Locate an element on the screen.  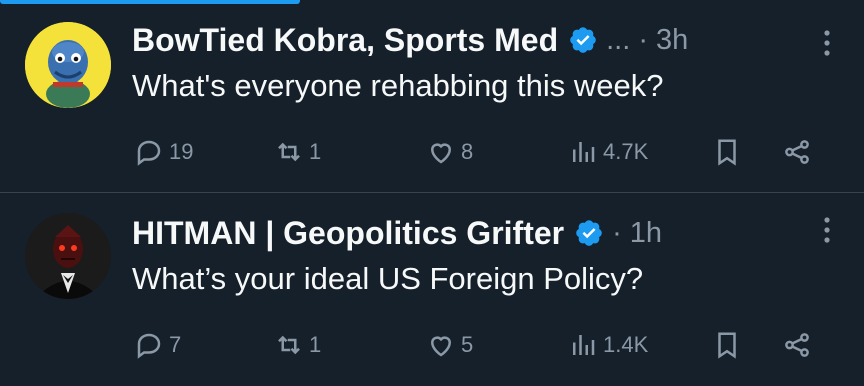
views-count: 4.7K is located at coordinates (626, 151).